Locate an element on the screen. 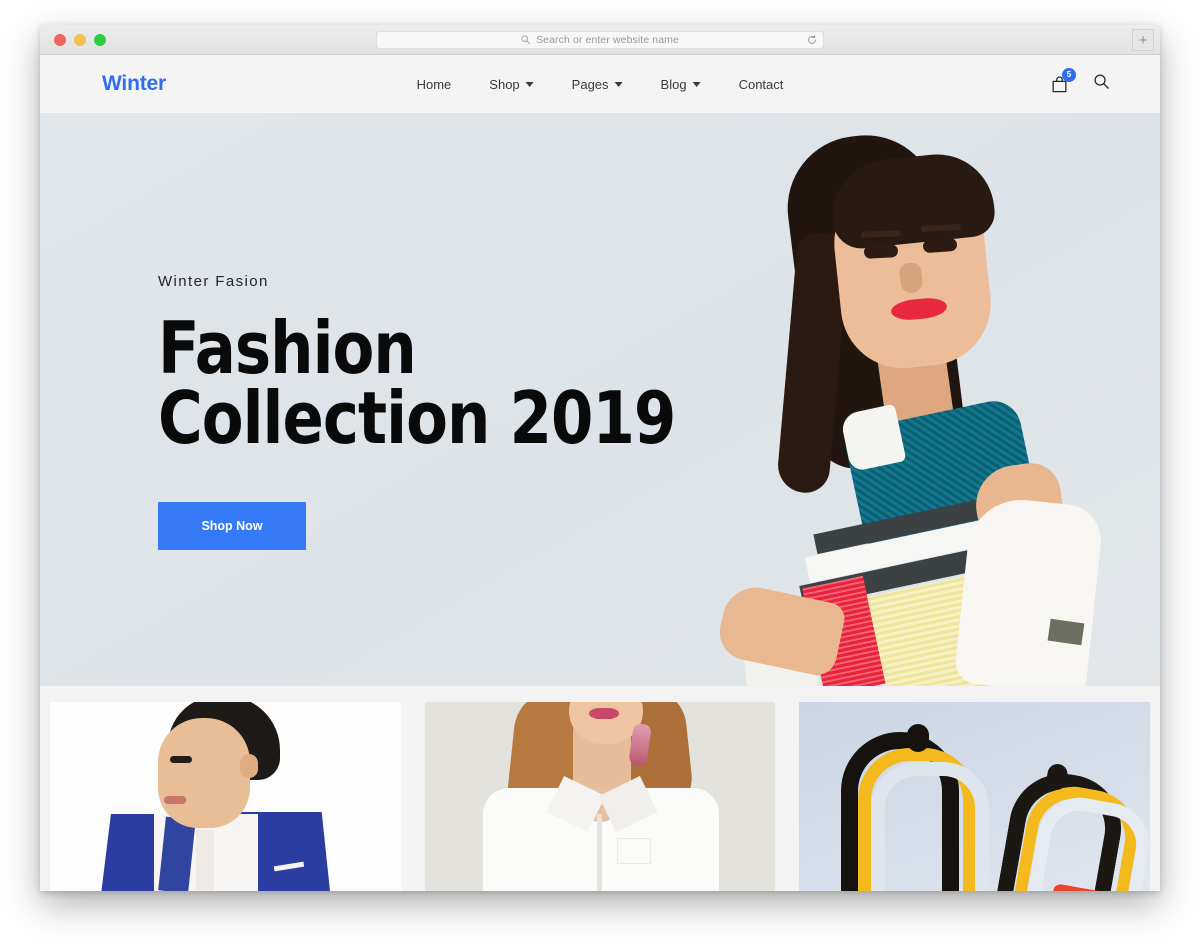 This screenshot has width=1200, height=946. browser-chrome-bar: Search or enter website name + is located at coordinates (600, 40).